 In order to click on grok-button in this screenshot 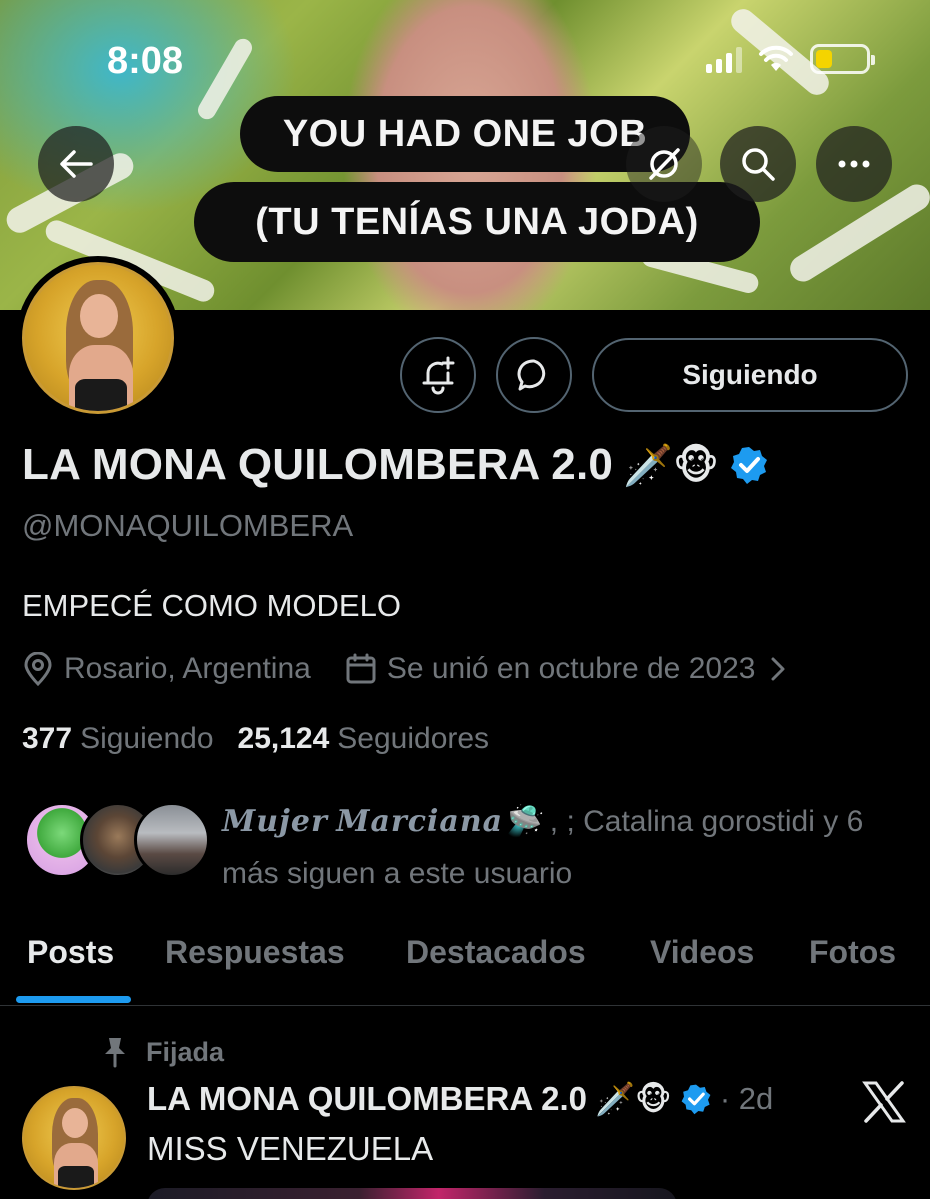, I will do `click(664, 164)`.